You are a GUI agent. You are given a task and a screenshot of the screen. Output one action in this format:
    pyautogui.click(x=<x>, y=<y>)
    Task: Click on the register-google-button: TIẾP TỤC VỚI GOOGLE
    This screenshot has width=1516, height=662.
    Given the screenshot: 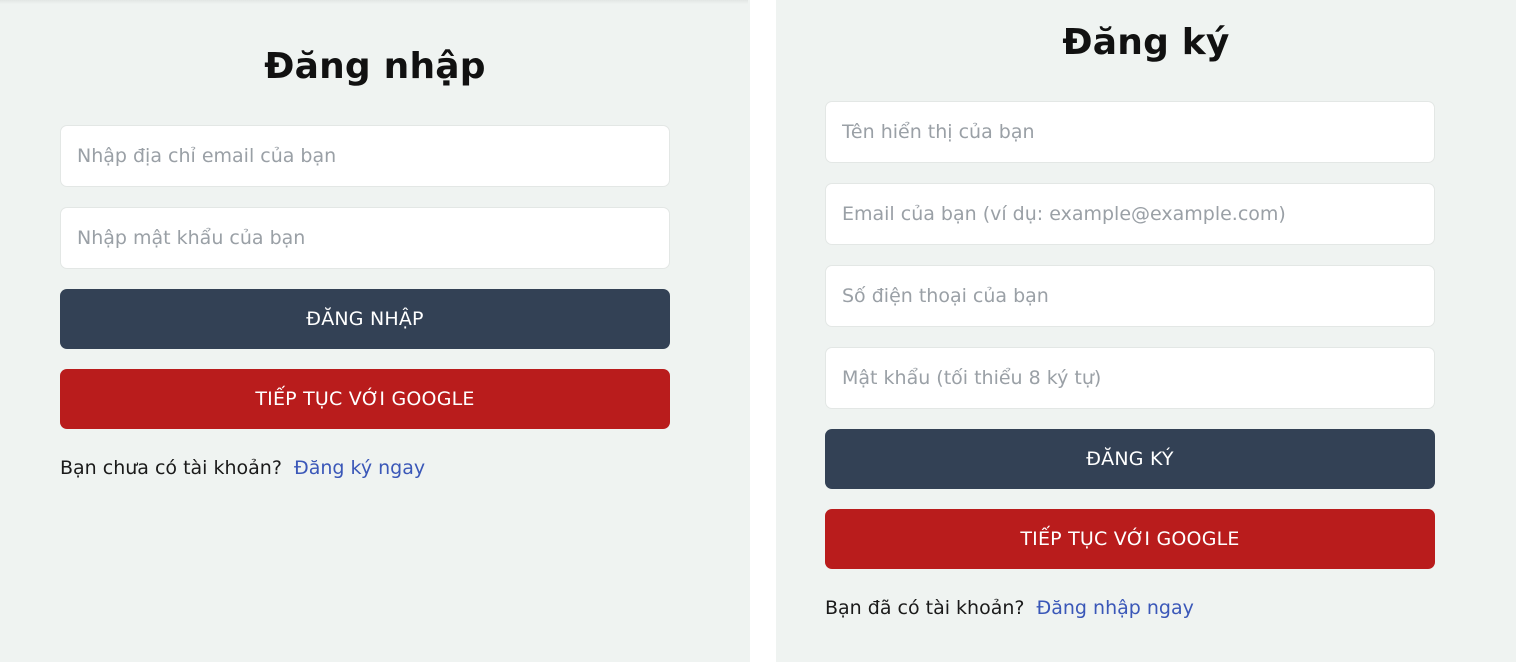 What is the action you would take?
    pyautogui.click(x=1130, y=539)
    